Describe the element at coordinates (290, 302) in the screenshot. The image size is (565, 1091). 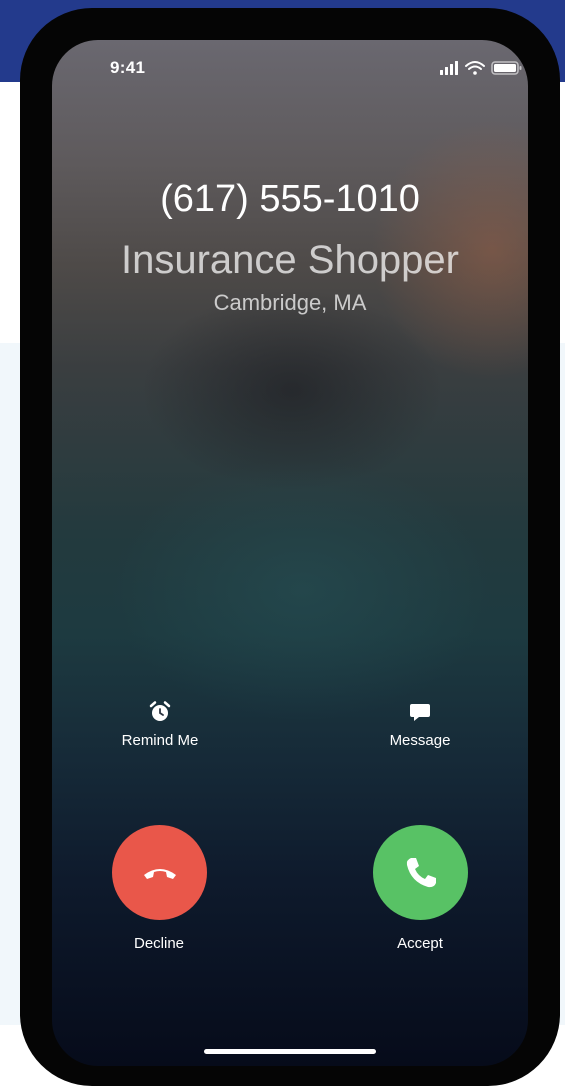
I see `caller-location: Cambridge, MA` at that location.